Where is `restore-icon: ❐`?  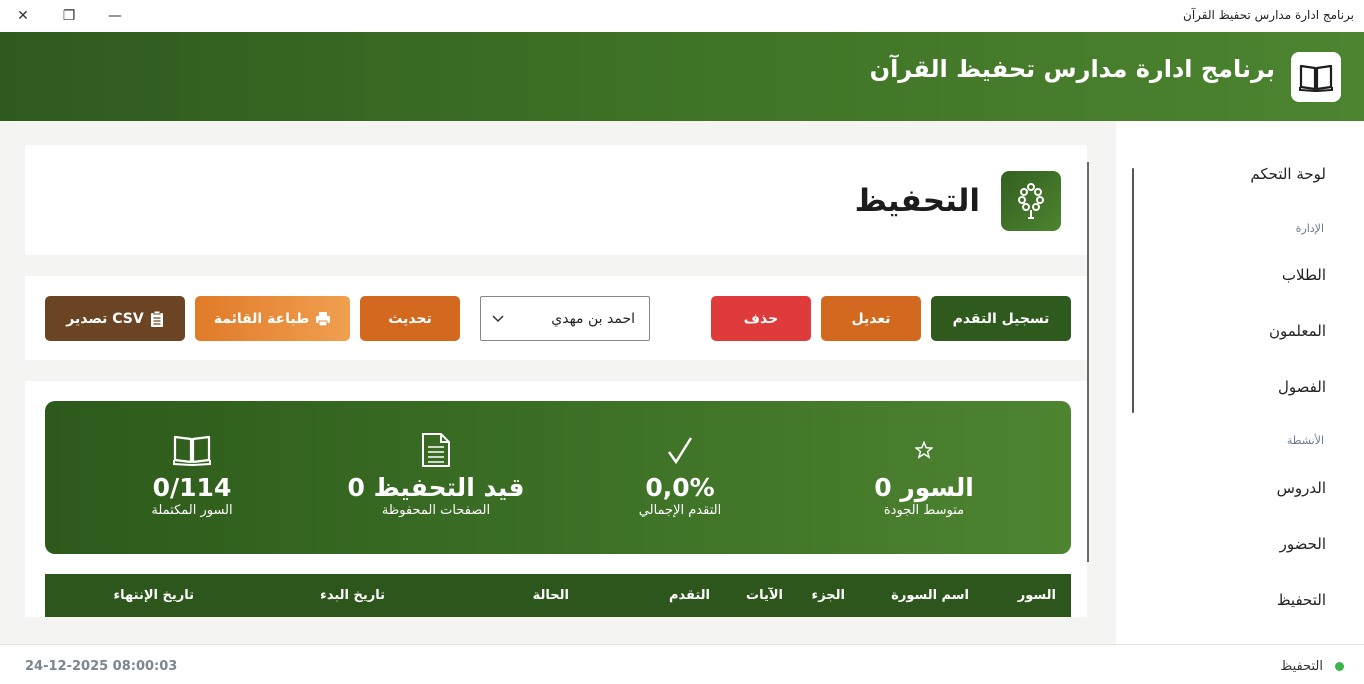 restore-icon: ❐ is located at coordinates (69, 16).